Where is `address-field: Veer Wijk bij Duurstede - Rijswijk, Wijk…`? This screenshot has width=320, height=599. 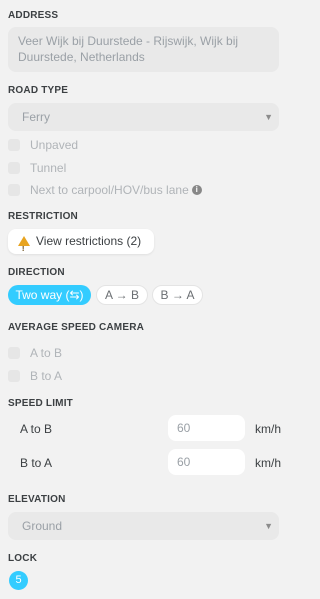
address-field: Veer Wijk bij Duurstede - Rijswijk, Wijk… is located at coordinates (143, 49).